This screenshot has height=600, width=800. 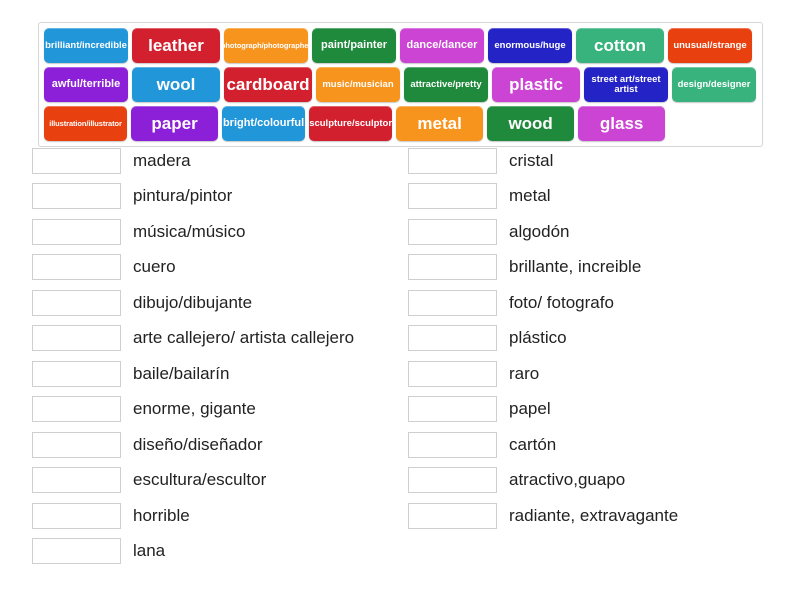 I want to click on answer-row: atractivo,guapo, so click(x=604, y=481).